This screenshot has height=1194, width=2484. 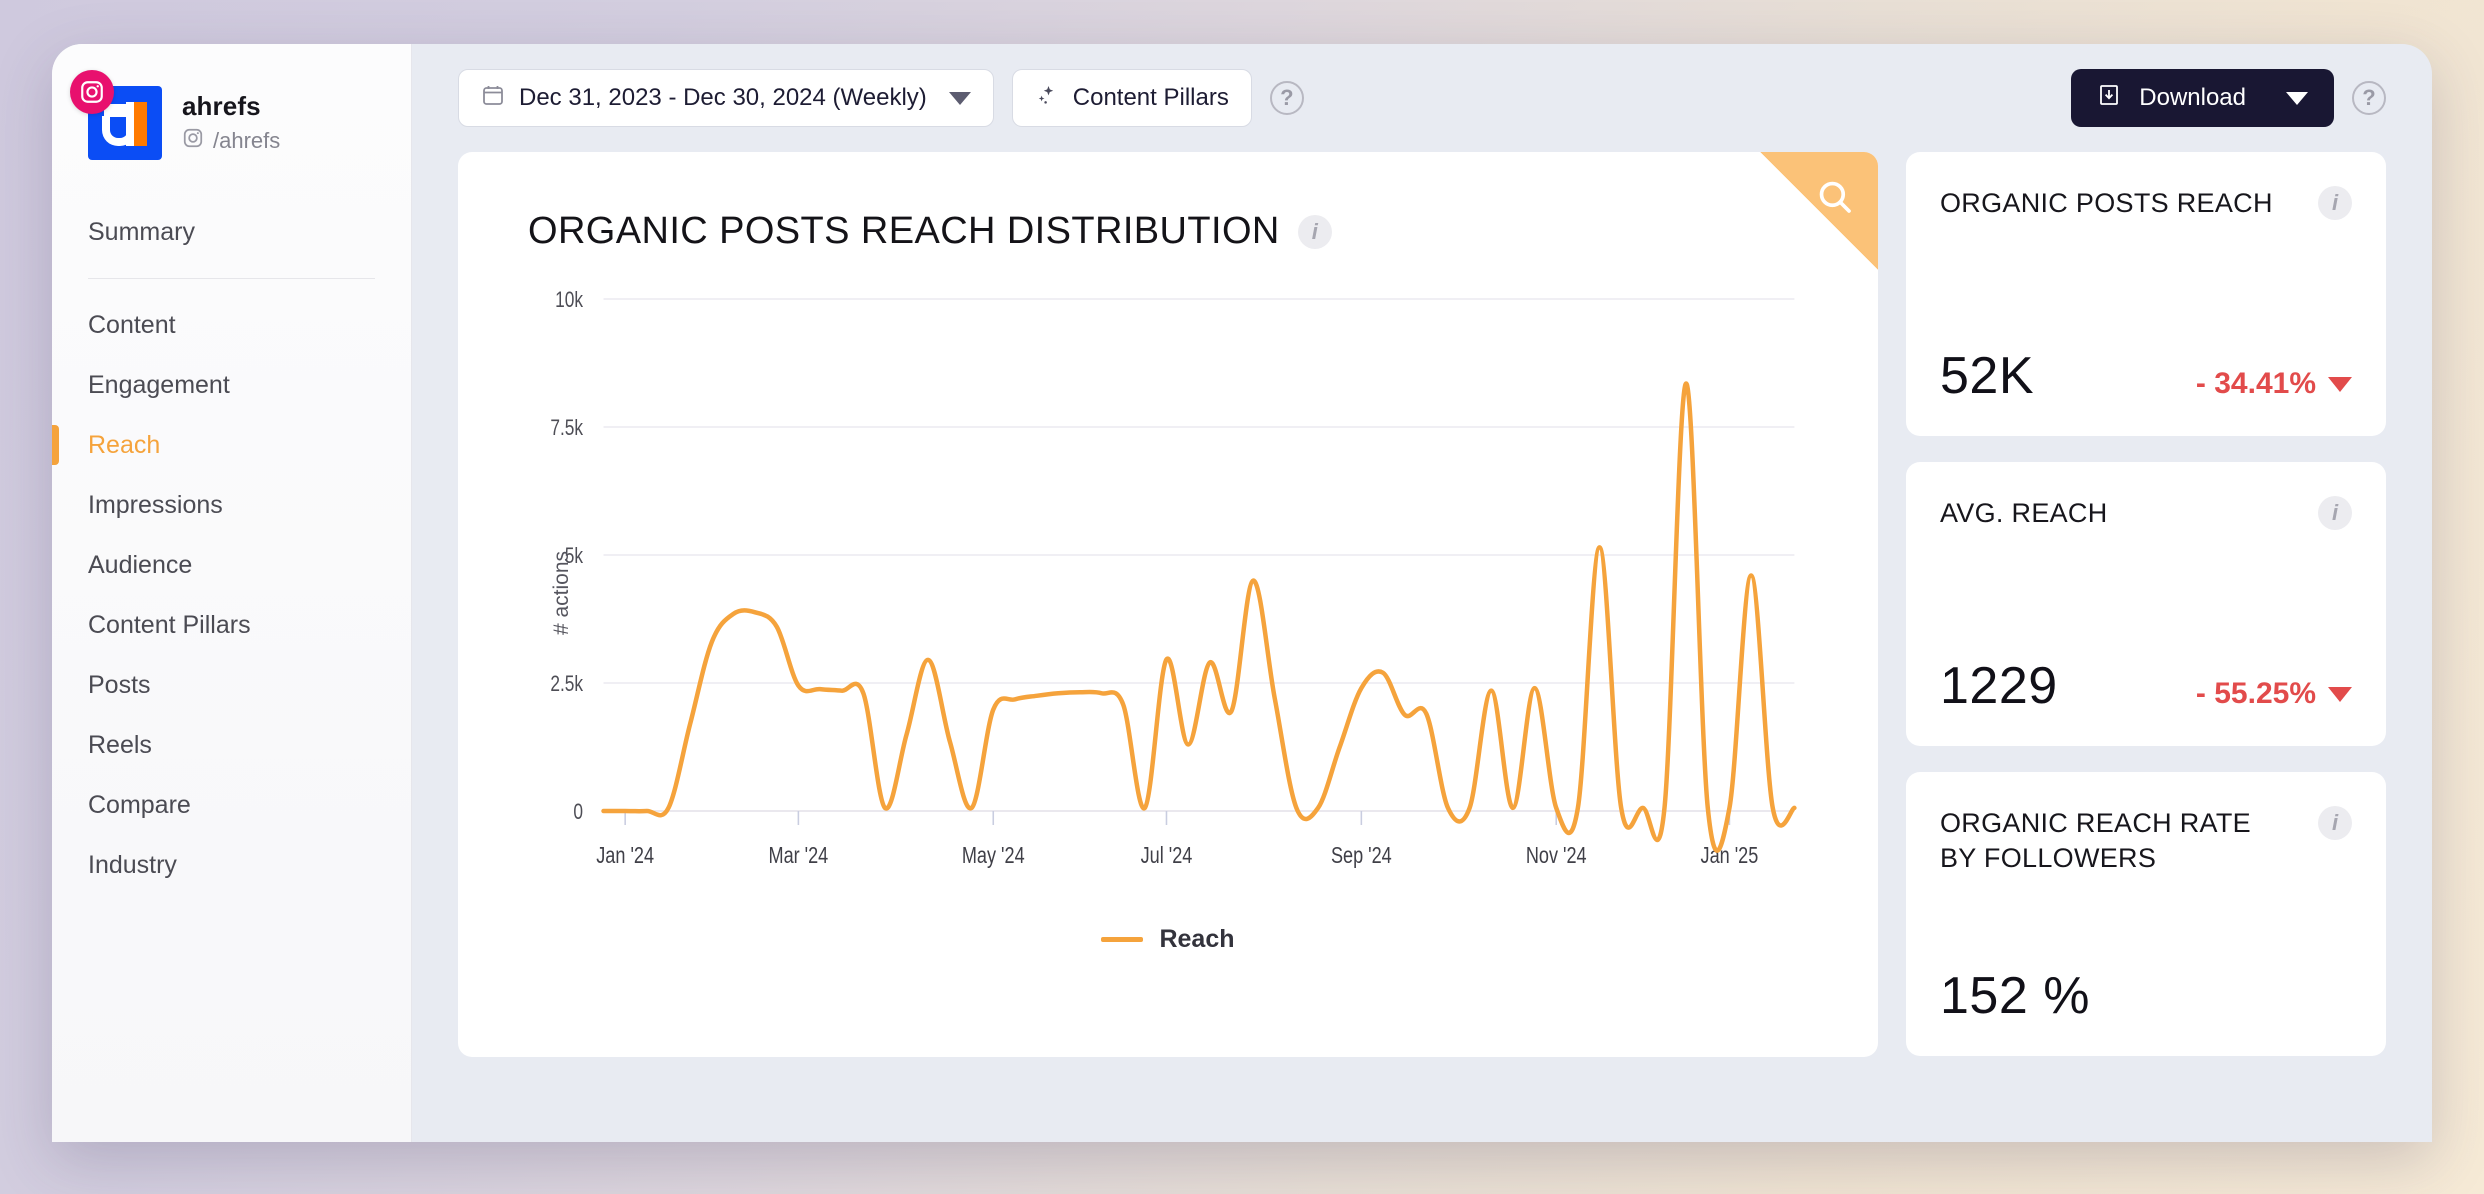 What do you see at coordinates (2255, 383) in the screenshot?
I see `metric-delta-text: - 34.41%` at bounding box center [2255, 383].